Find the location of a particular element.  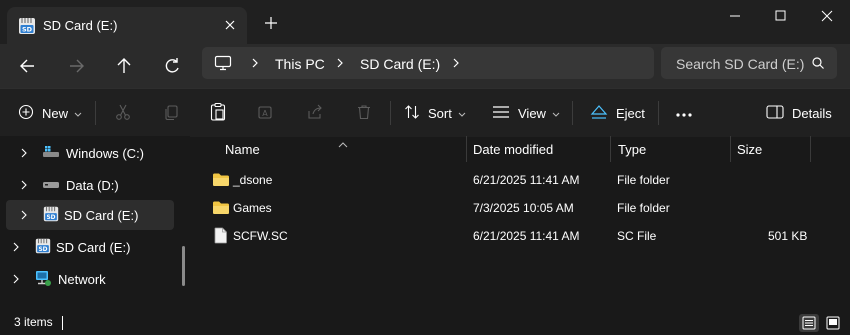

more-options-button is located at coordinates (684, 113).